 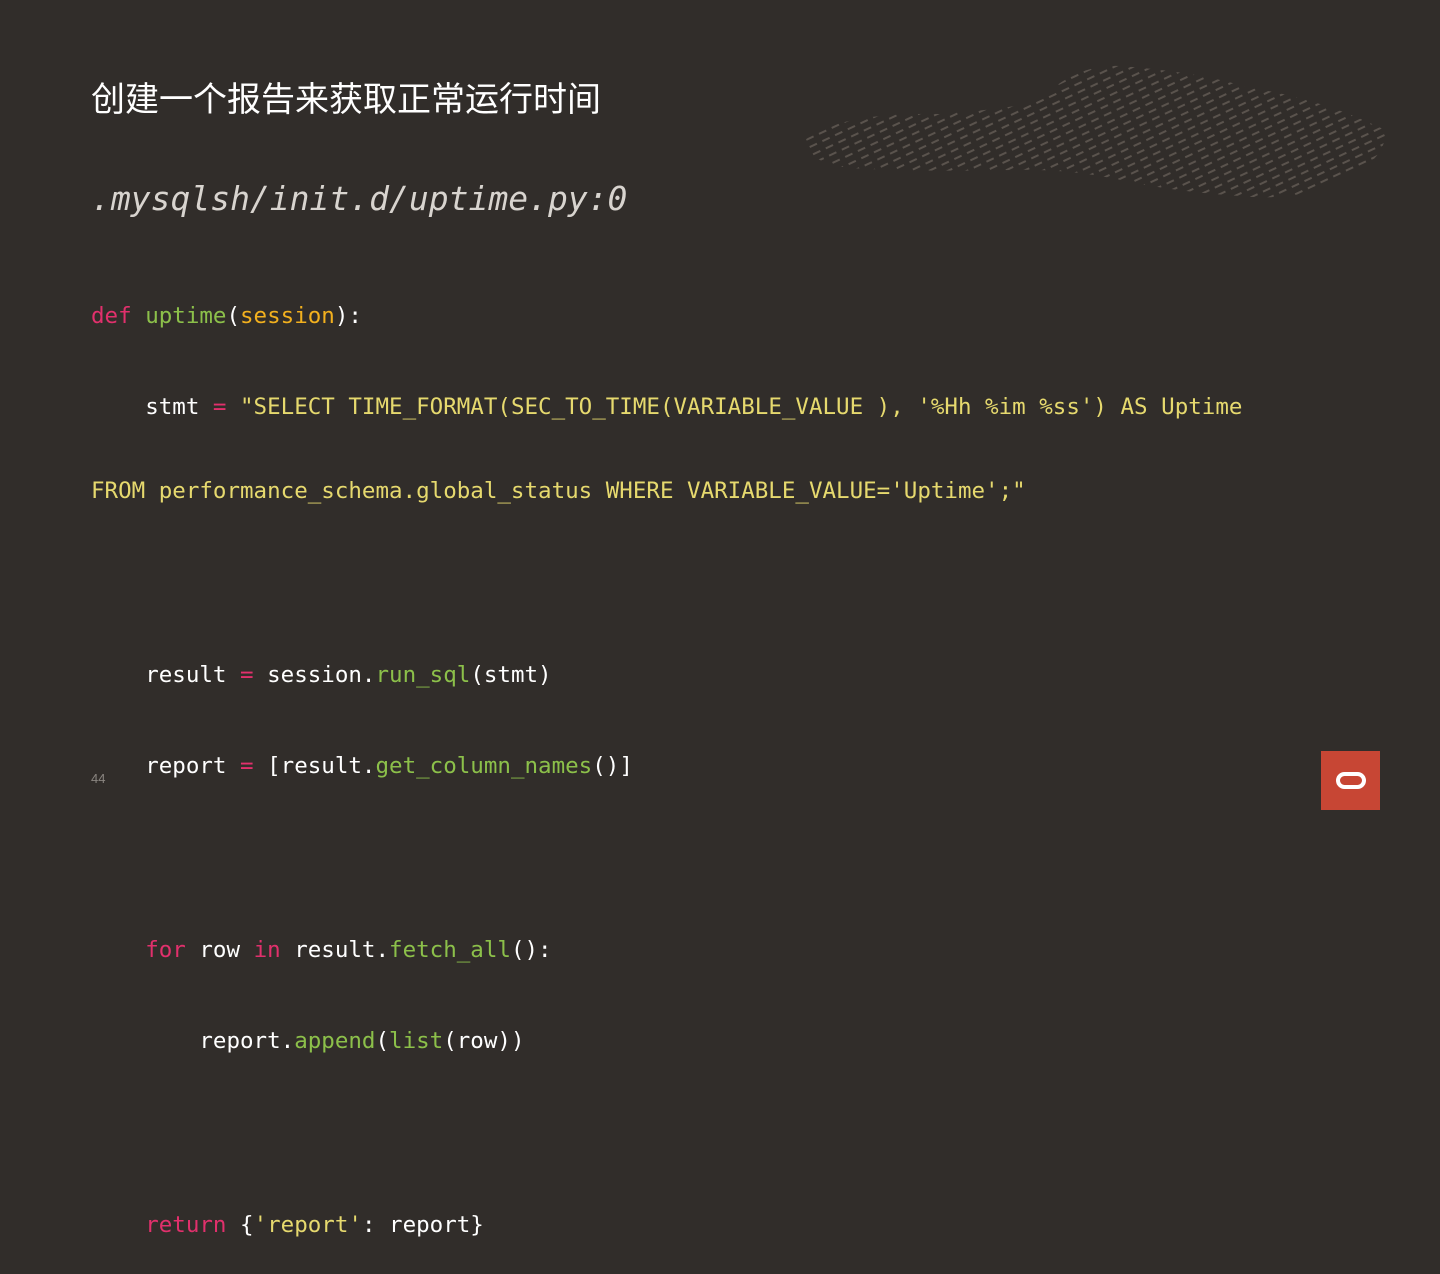 What do you see at coordinates (335, 1041) in the screenshot?
I see `method-append: append` at bounding box center [335, 1041].